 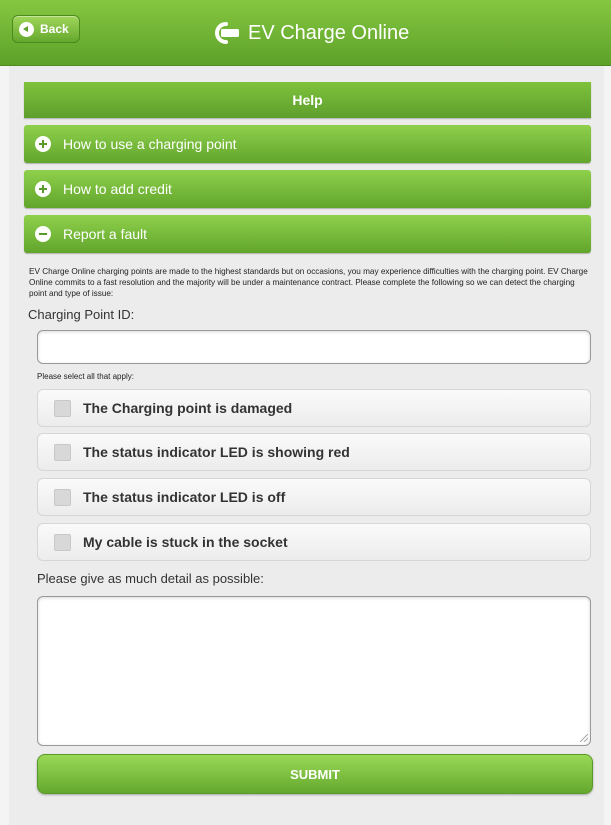 What do you see at coordinates (184, 497) in the screenshot?
I see `checkbox-label: The status indicator LED is off` at bounding box center [184, 497].